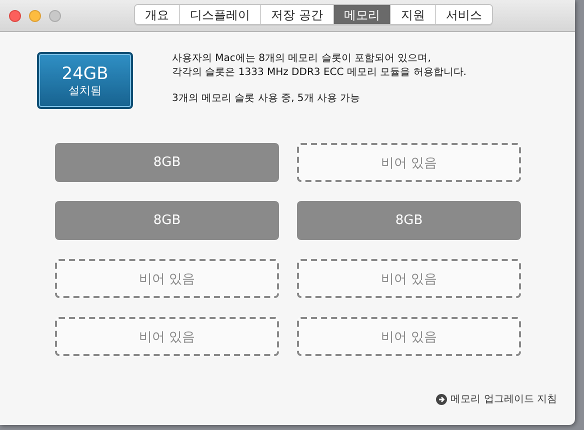  Describe the element at coordinates (496, 399) in the screenshot. I see `upgrade-link: 메모리 업그레이드 지침` at that location.